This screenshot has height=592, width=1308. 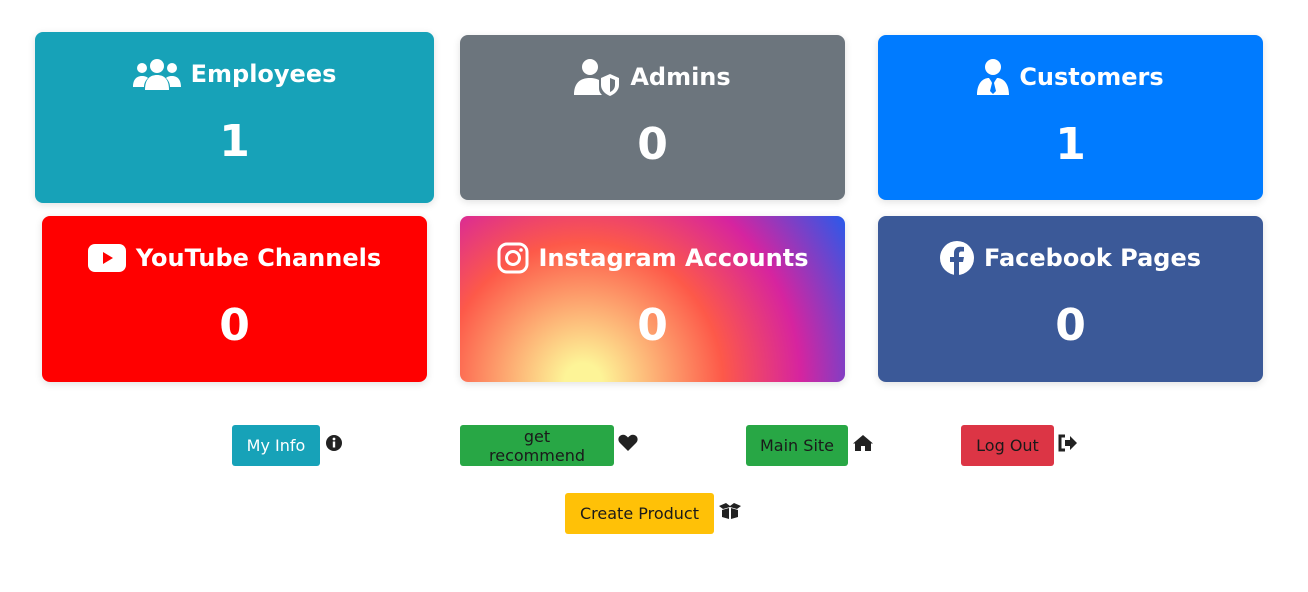 What do you see at coordinates (263, 74) in the screenshot?
I see `employees-title: Employees` at bounding box center [263, 74].